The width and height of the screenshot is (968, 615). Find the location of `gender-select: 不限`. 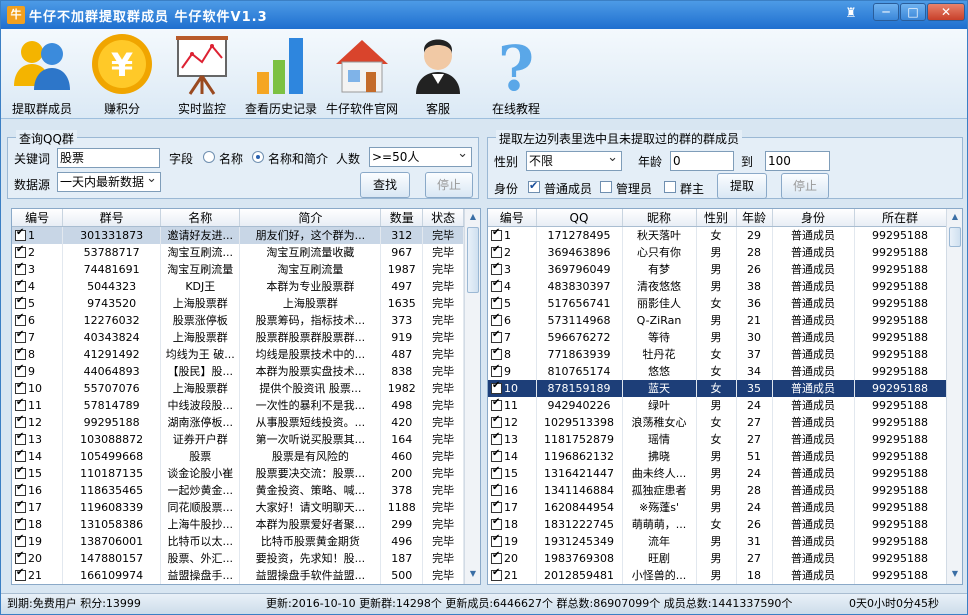

gender-select: 不限 is located at coordinates (574, 161).